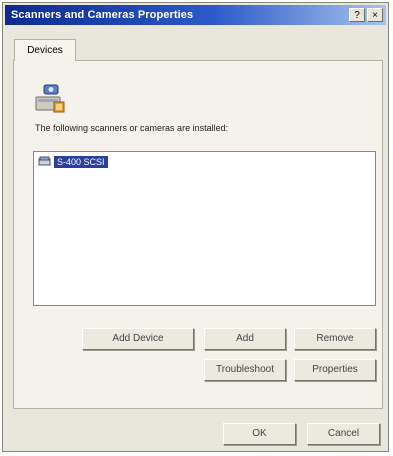 The height and width of the screenshot is (456, 393). Describe the element at coordinates (366, 15) in the screenshot. I see `title-bar-buttons: ? ×` at that location.